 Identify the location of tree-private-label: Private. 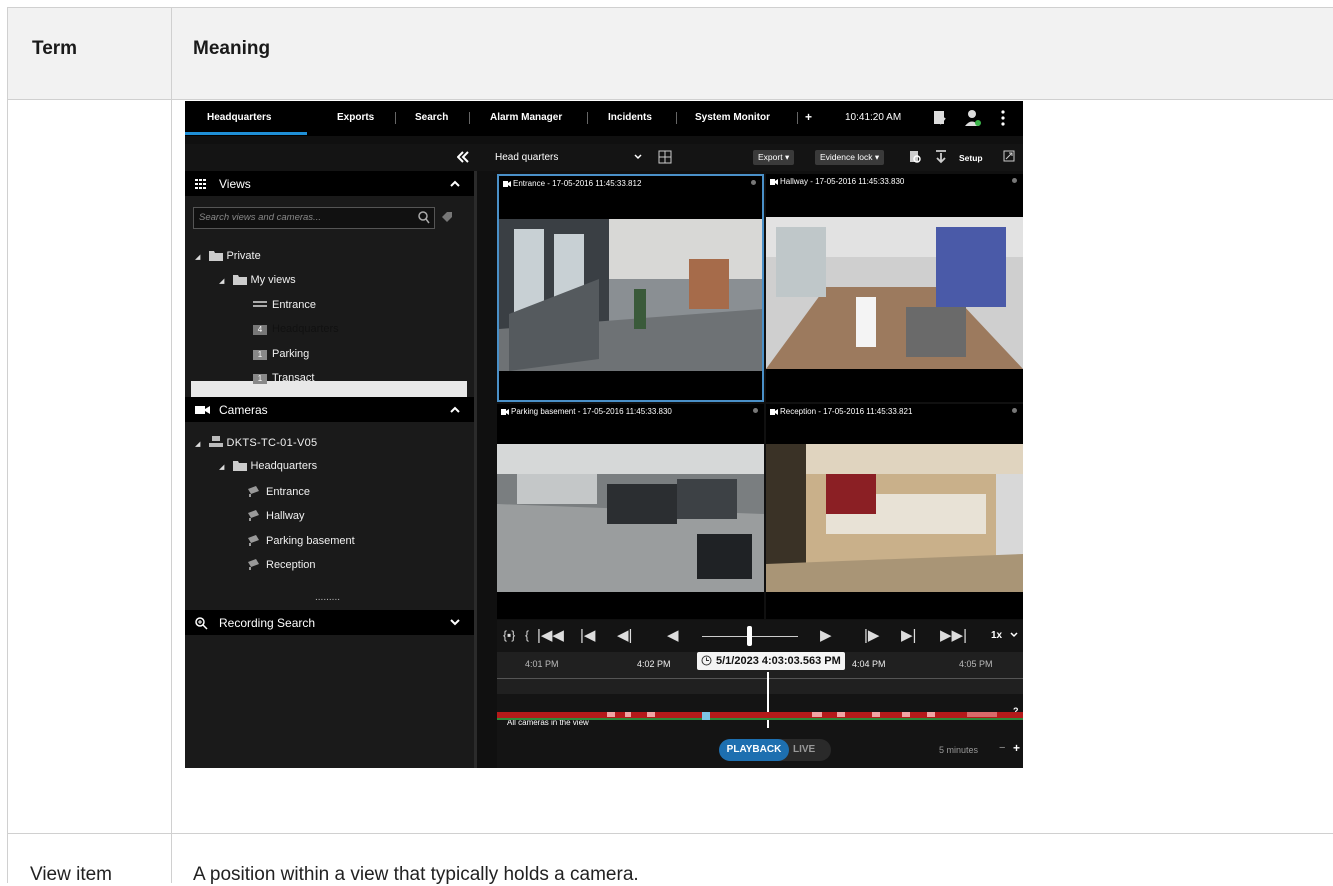
(243, 256).